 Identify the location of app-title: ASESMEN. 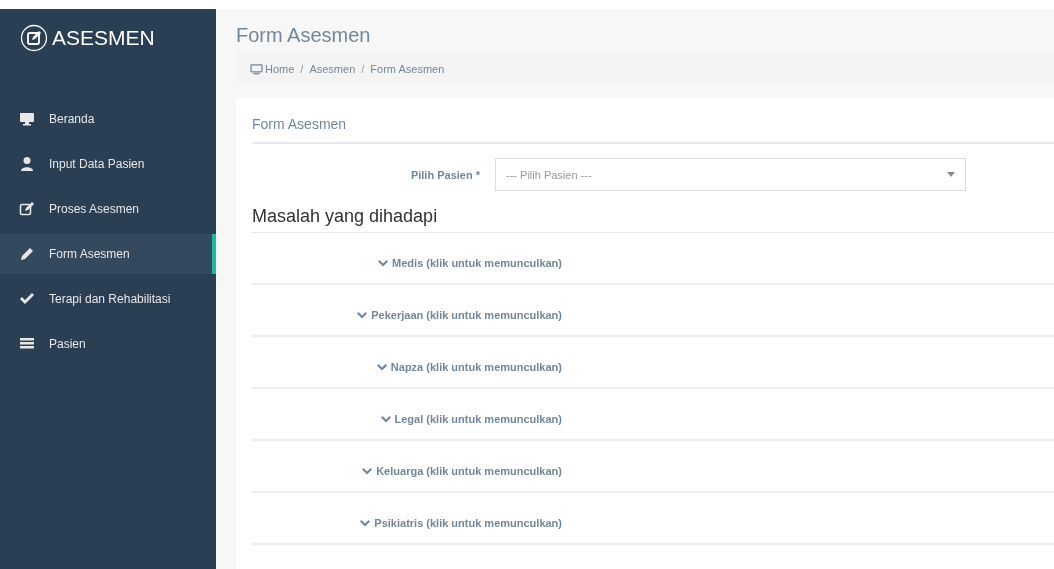
(103, 38).